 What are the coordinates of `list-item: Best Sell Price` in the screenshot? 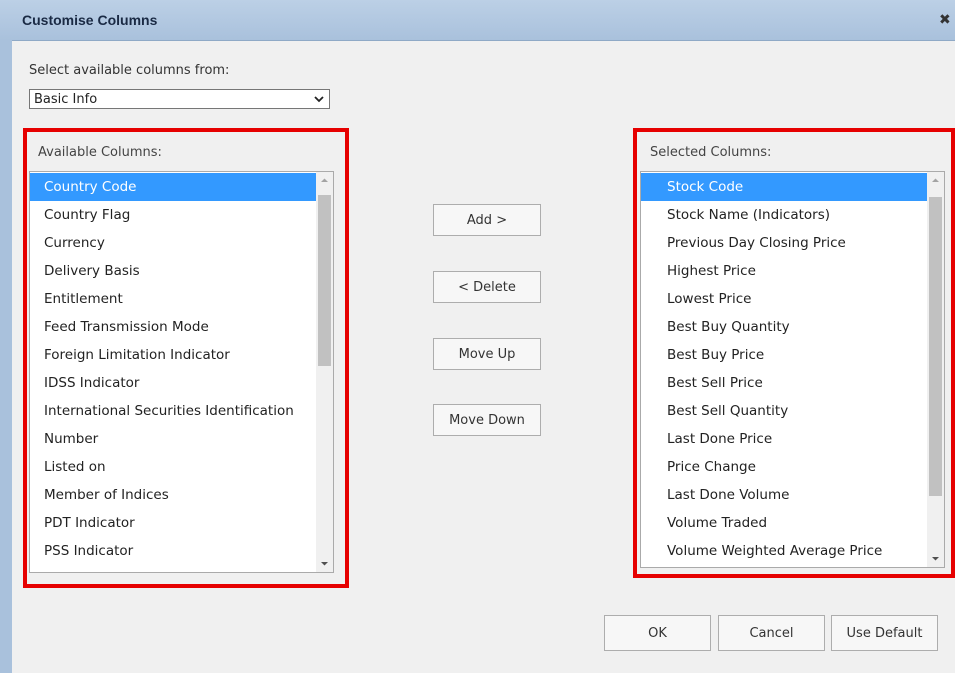 It's located at (784, 383).